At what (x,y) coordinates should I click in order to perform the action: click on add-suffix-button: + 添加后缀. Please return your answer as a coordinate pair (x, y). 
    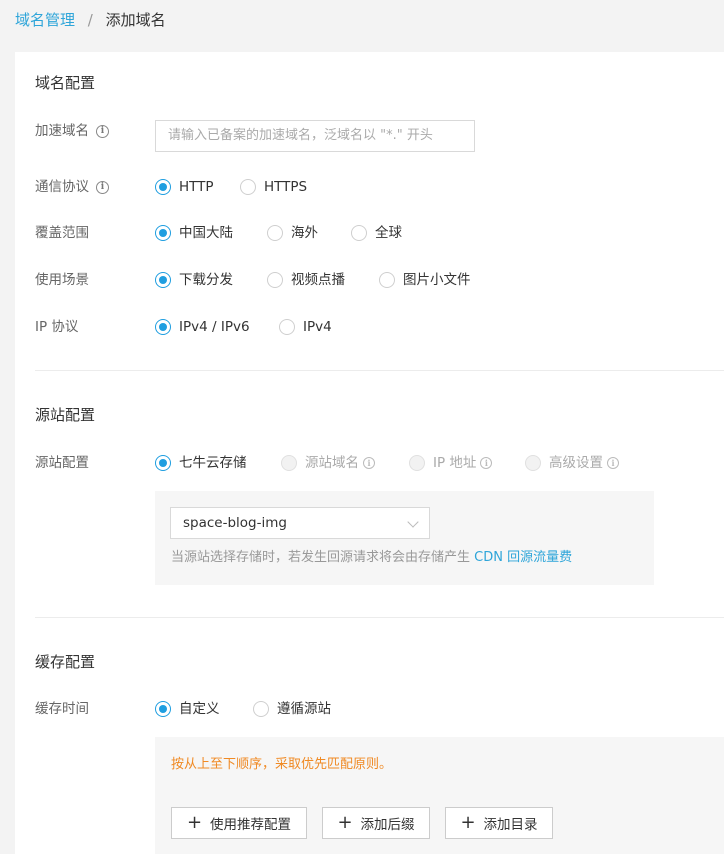
    Looking at the image, I should click on (376, 823).